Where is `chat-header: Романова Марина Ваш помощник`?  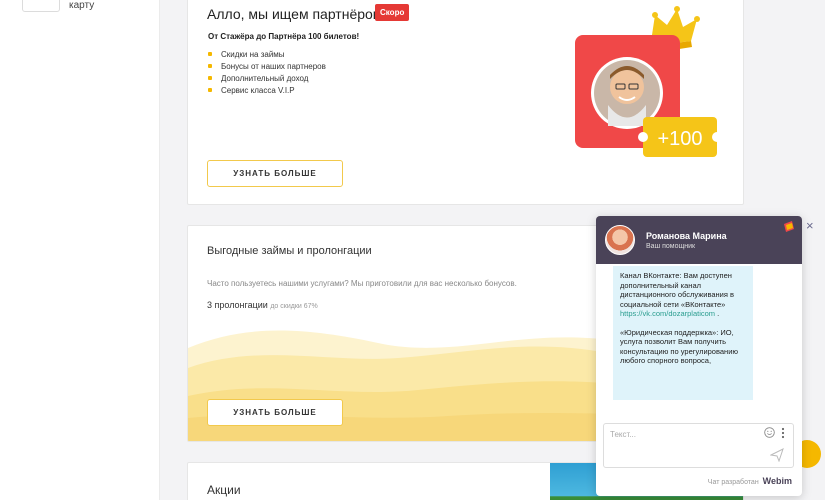 chat-header: Романова Марина Ваш помощник is located at coordinates (699, 240).